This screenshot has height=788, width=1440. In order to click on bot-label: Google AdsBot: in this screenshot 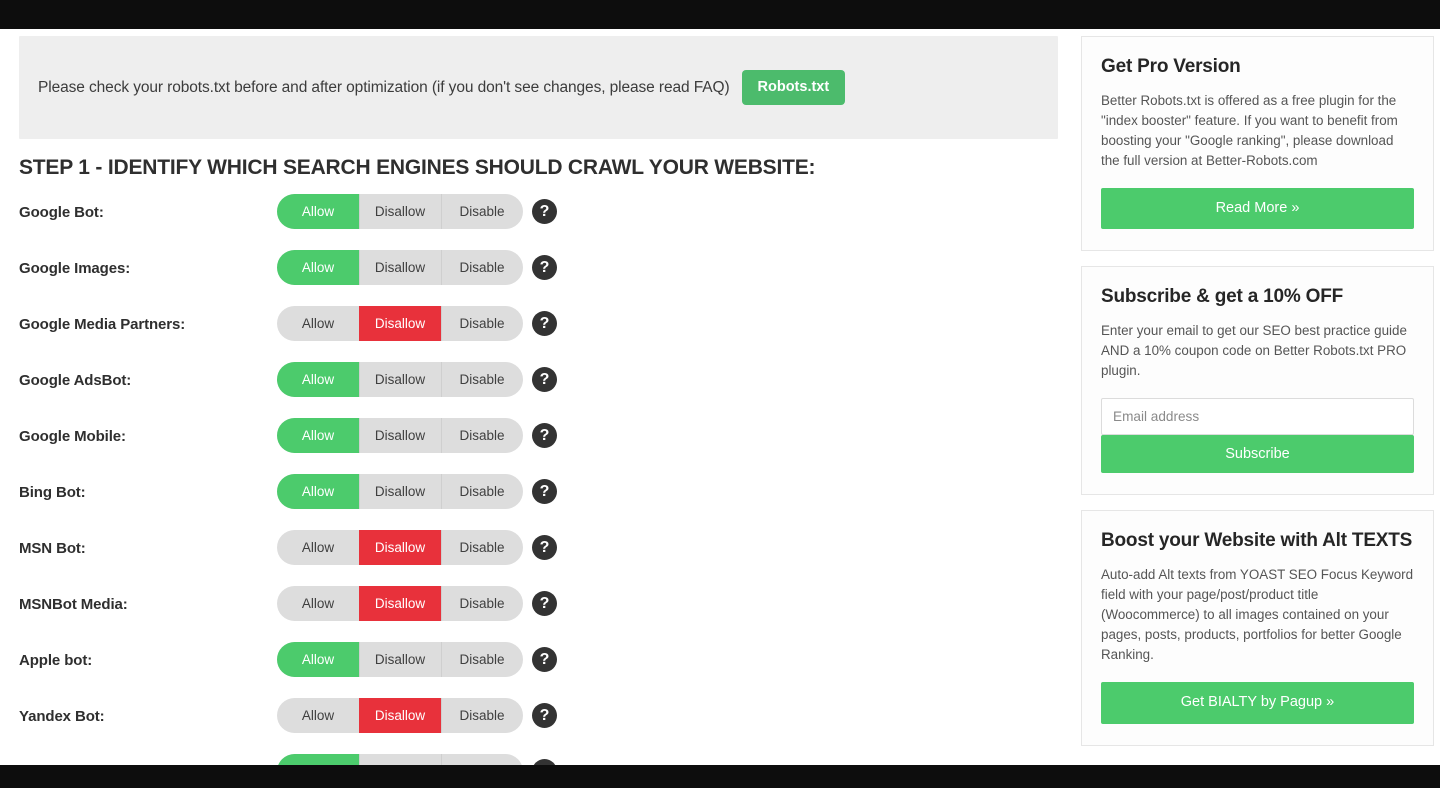, I will do `click(75, 380)`.